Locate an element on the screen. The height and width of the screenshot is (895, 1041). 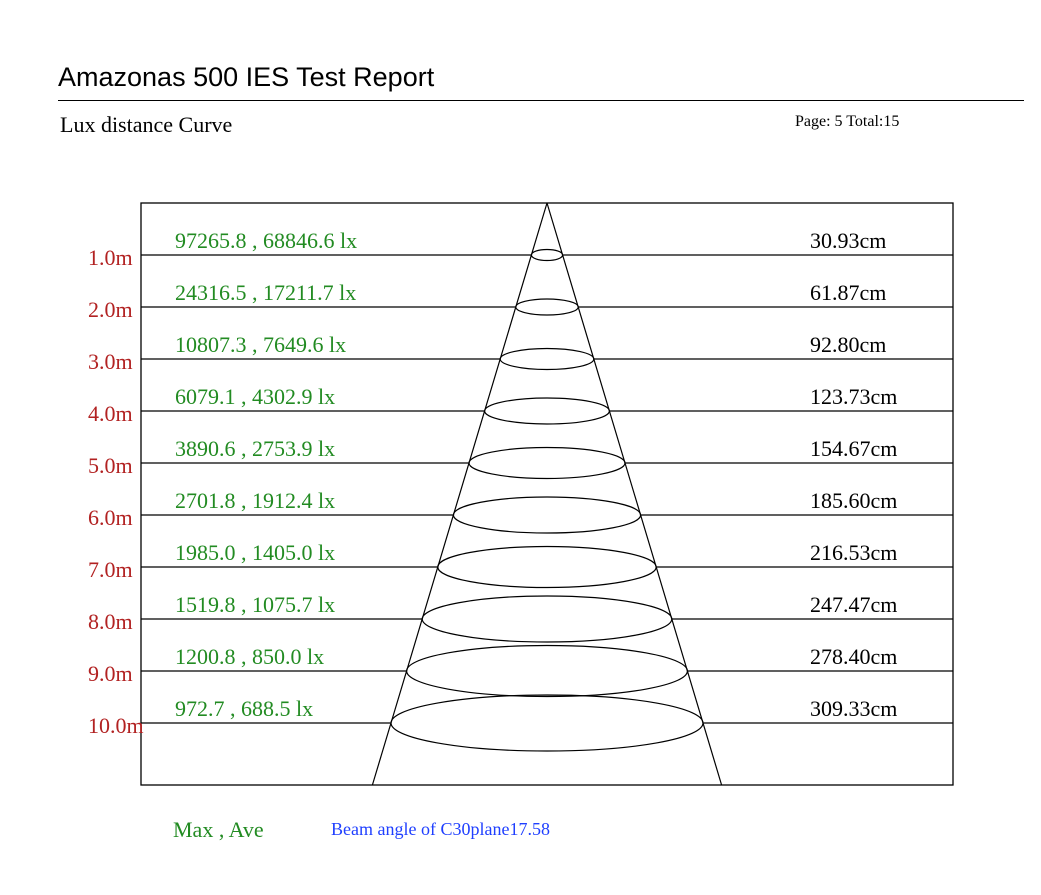
lux-label: 1985.0 , 1405.0 lx is located at coordinates (255, 552).